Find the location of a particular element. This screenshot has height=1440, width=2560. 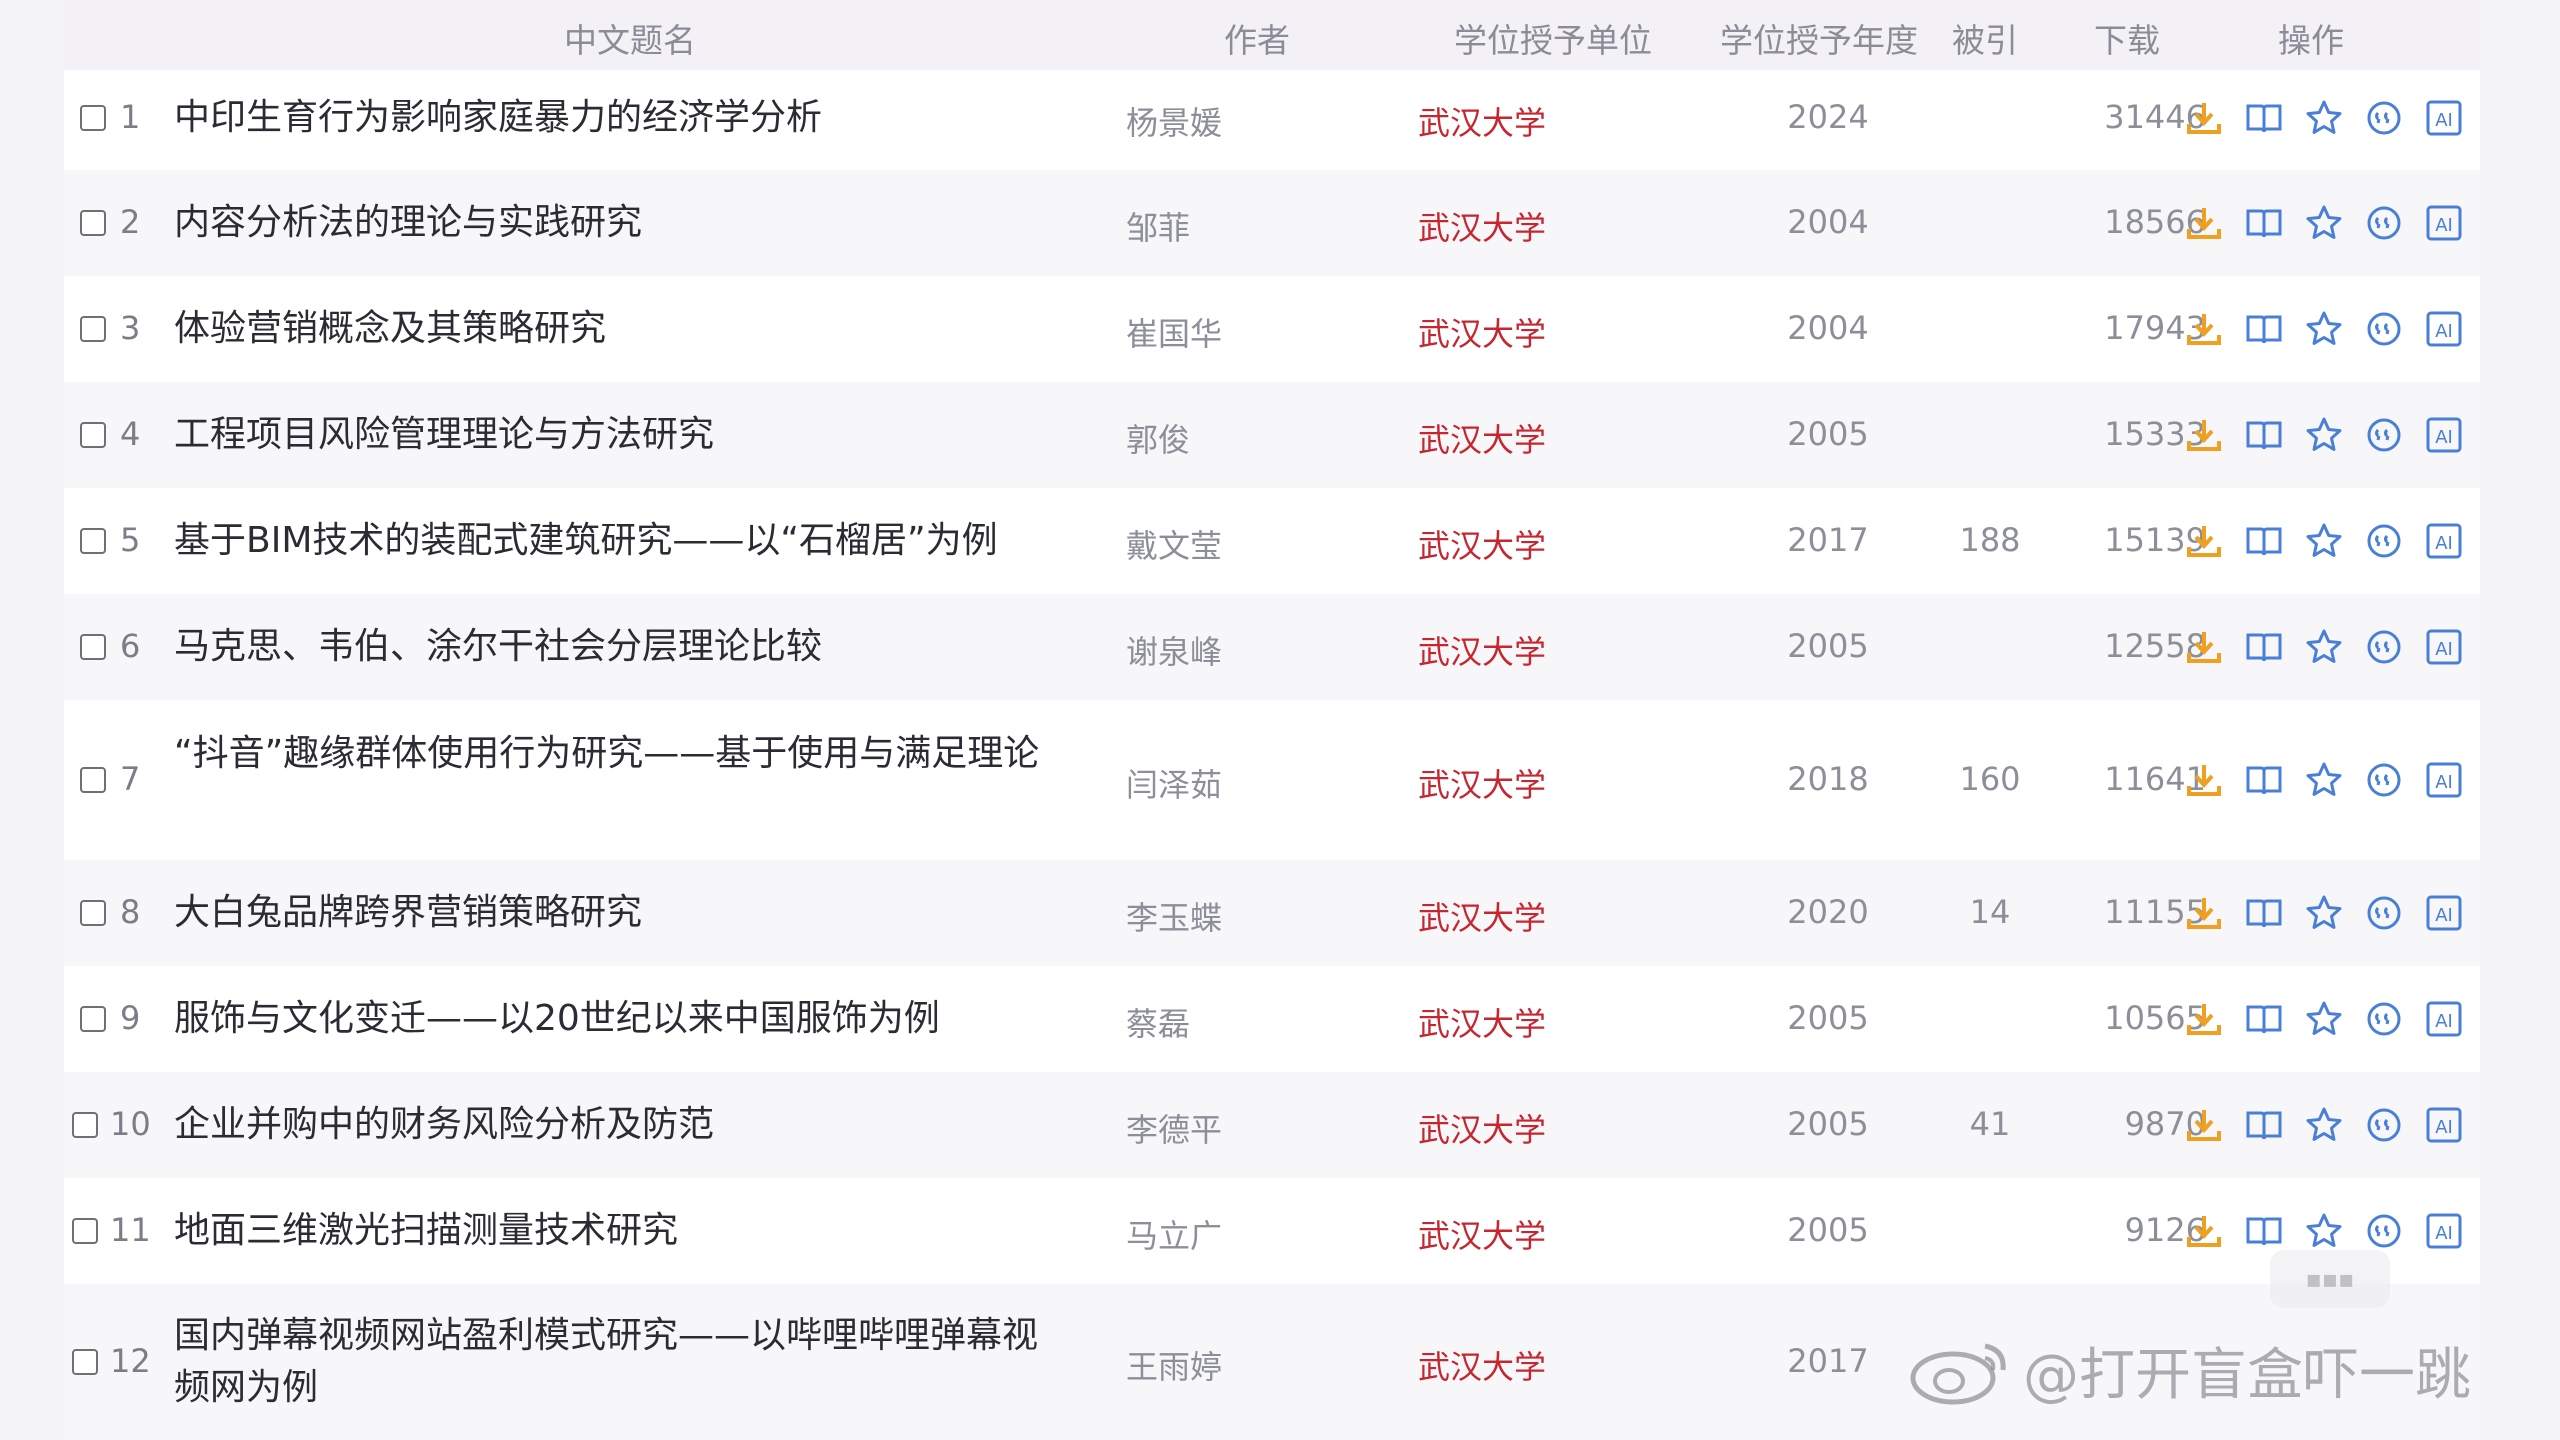

table-row: 3 体验营销概念及其策略研究 崔国华 武汉大学 2004 17943 AI is located at coordinates (1272, 329).